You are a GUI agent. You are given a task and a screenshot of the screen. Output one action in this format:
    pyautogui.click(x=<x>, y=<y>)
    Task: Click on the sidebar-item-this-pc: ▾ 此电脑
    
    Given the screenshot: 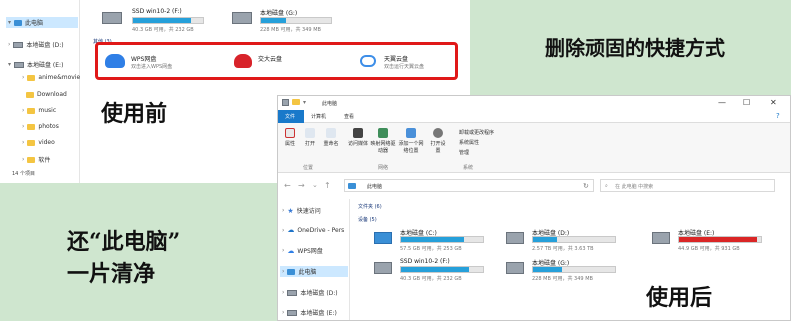 What is the action you would take?
    pyautogui.click(x=42, y=22)
    